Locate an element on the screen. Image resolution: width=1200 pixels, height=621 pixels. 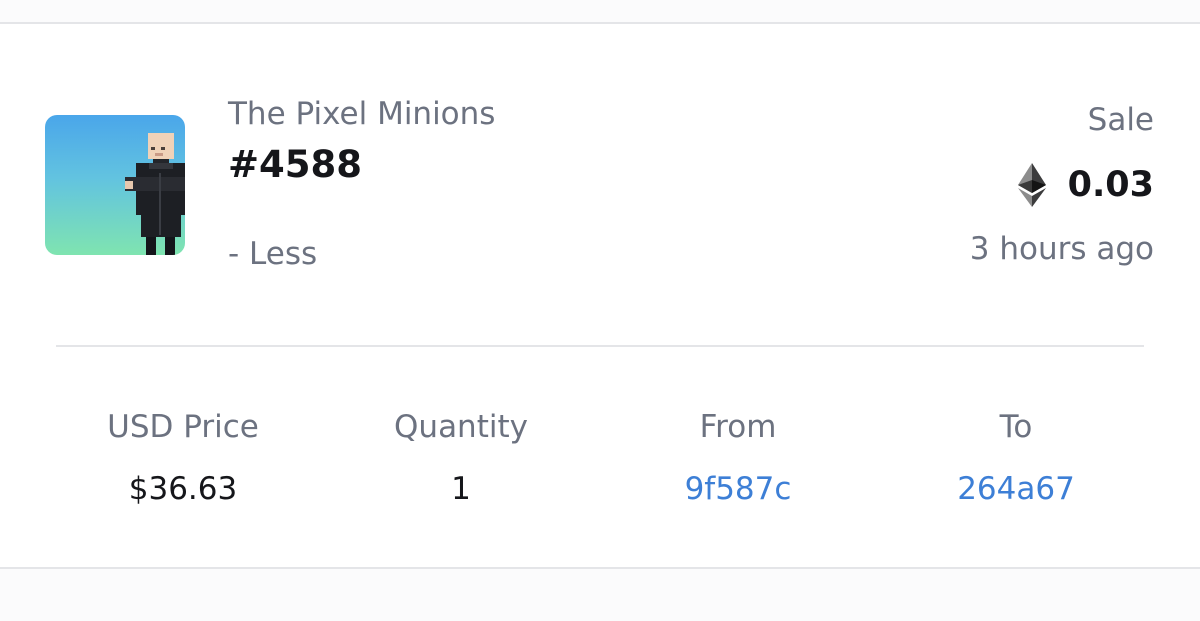
from-stat: From 9f587c is located at coordinates (738, 458).